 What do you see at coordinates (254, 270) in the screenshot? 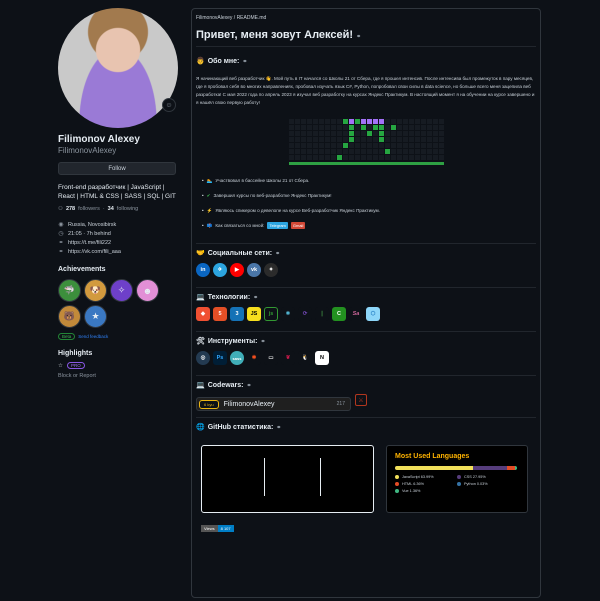
I see `vk-icon: vk` at bounding box center [254, 270].